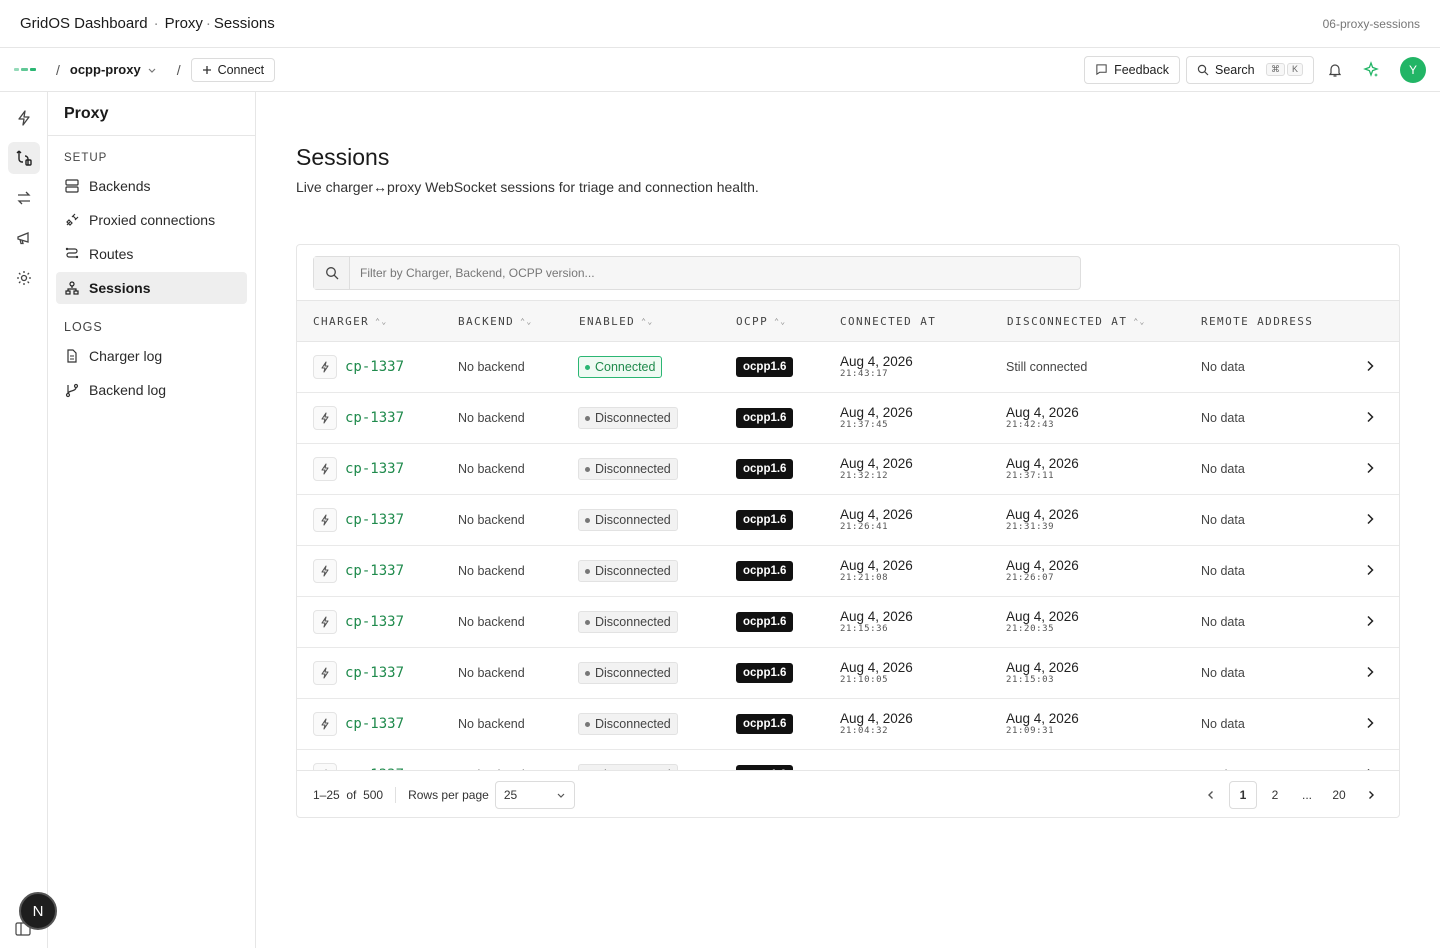 This screenshot has width=1440, height=948. I want to click on rail-campaigns, so click(24, 238).